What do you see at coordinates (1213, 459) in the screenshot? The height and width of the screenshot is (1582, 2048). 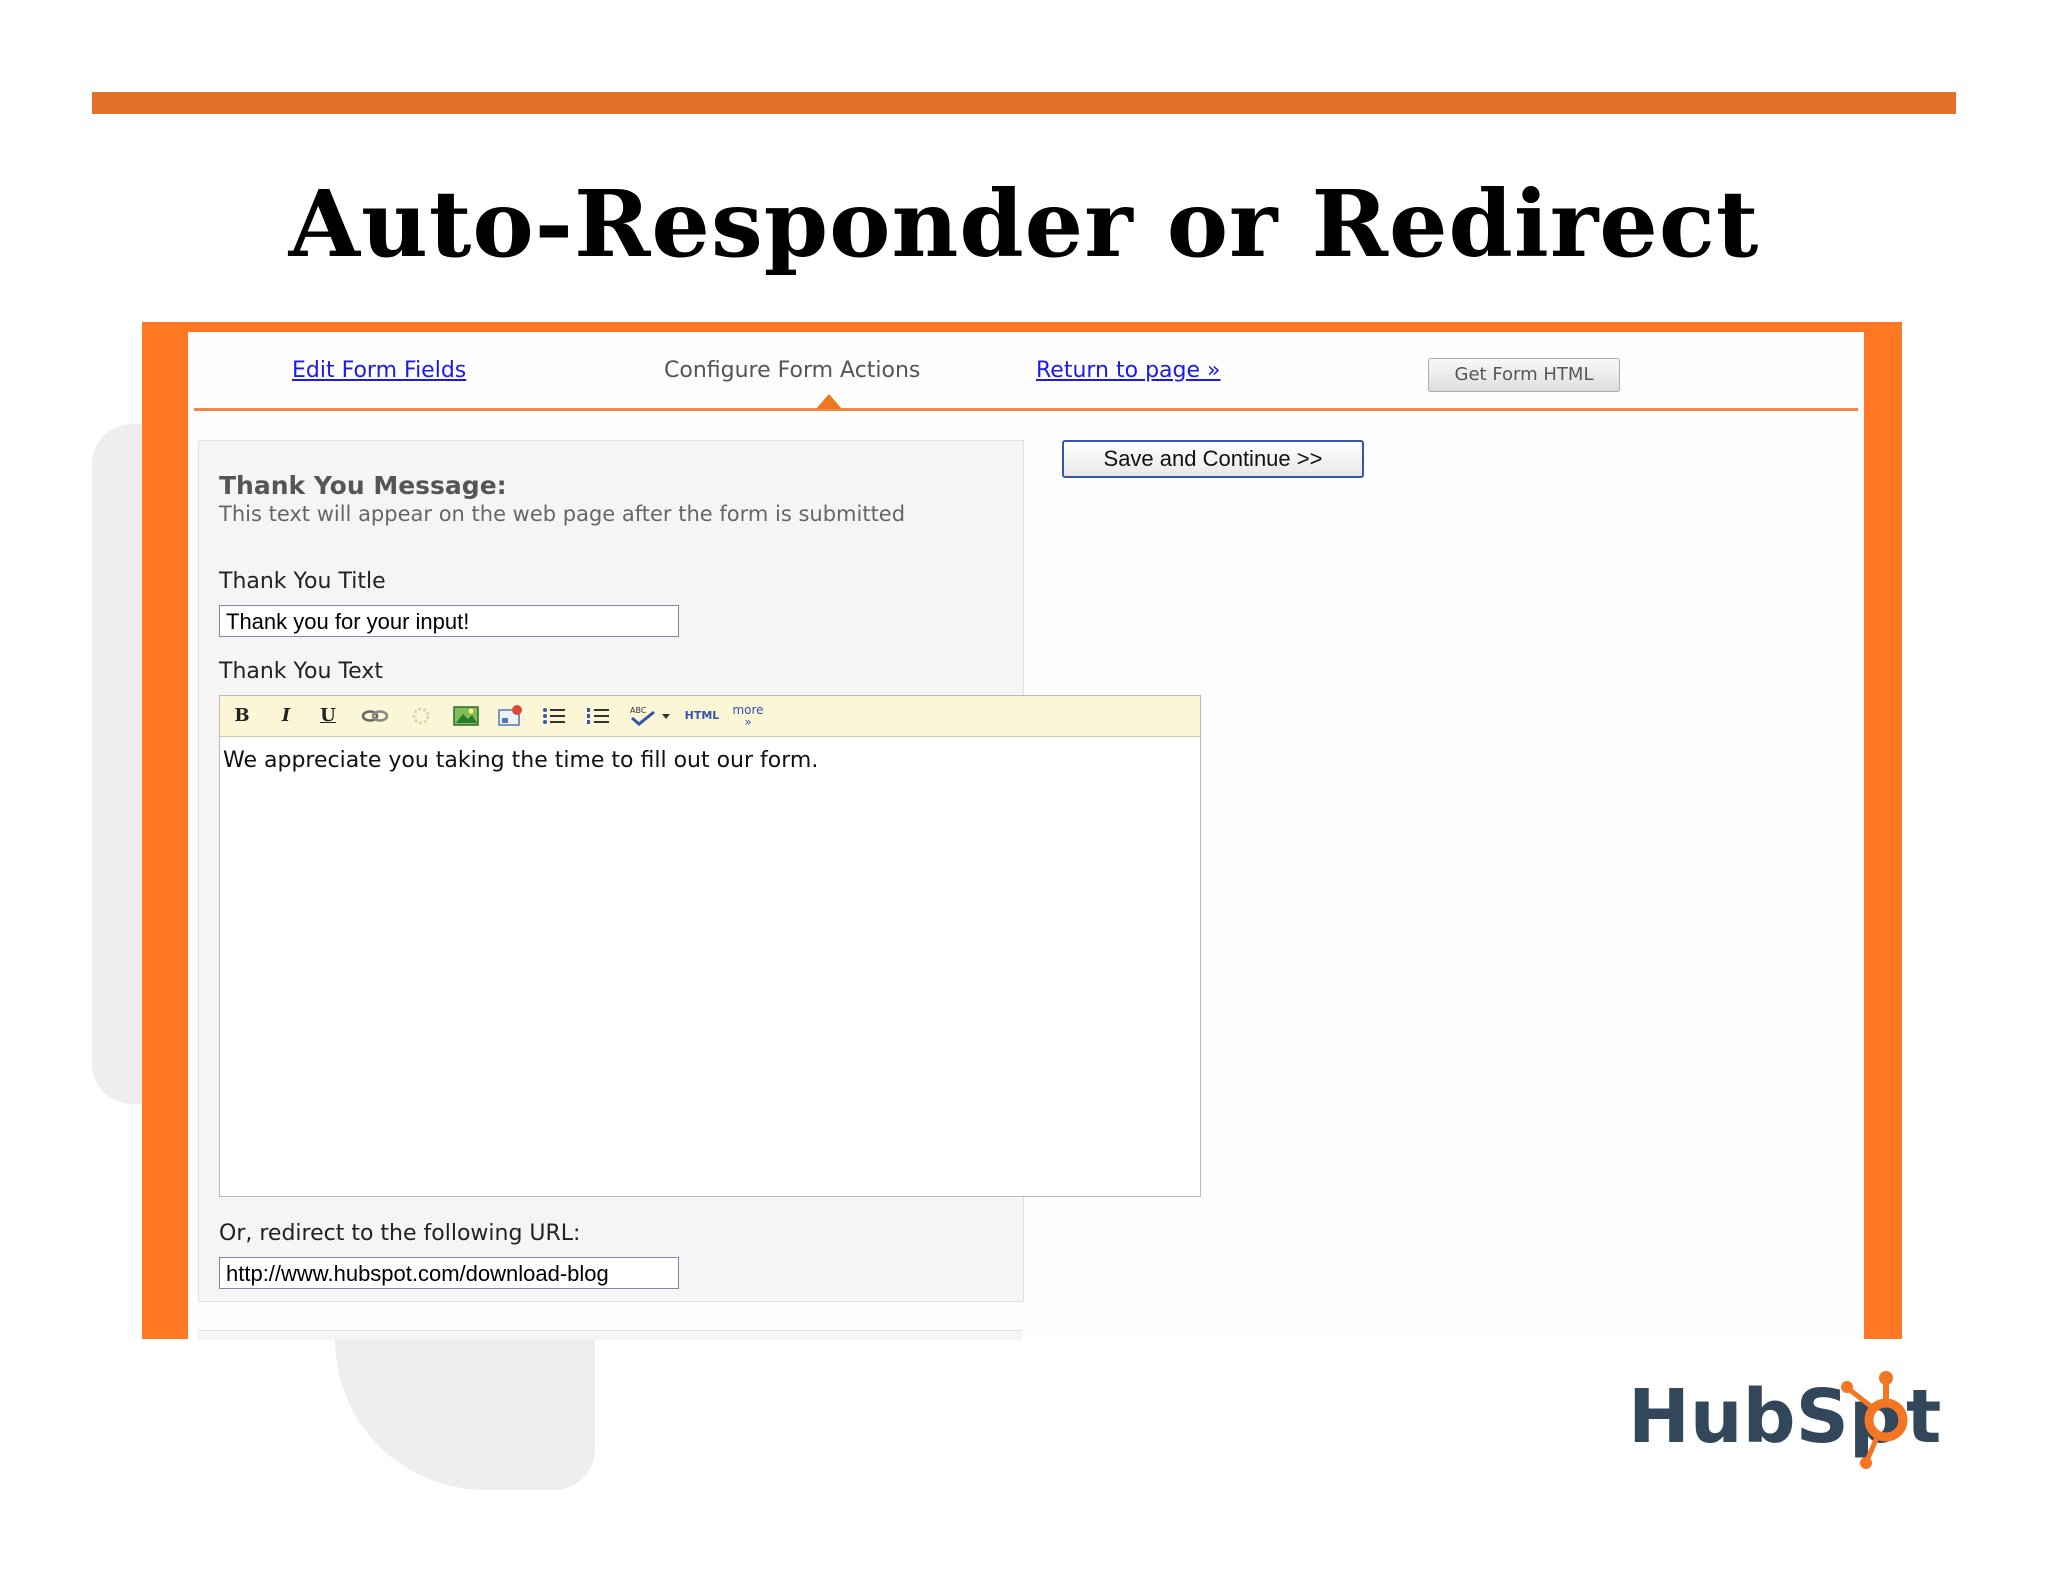 I see `save-and-continue-button: Save and Continue >>` at bounding box center [1213, 459].